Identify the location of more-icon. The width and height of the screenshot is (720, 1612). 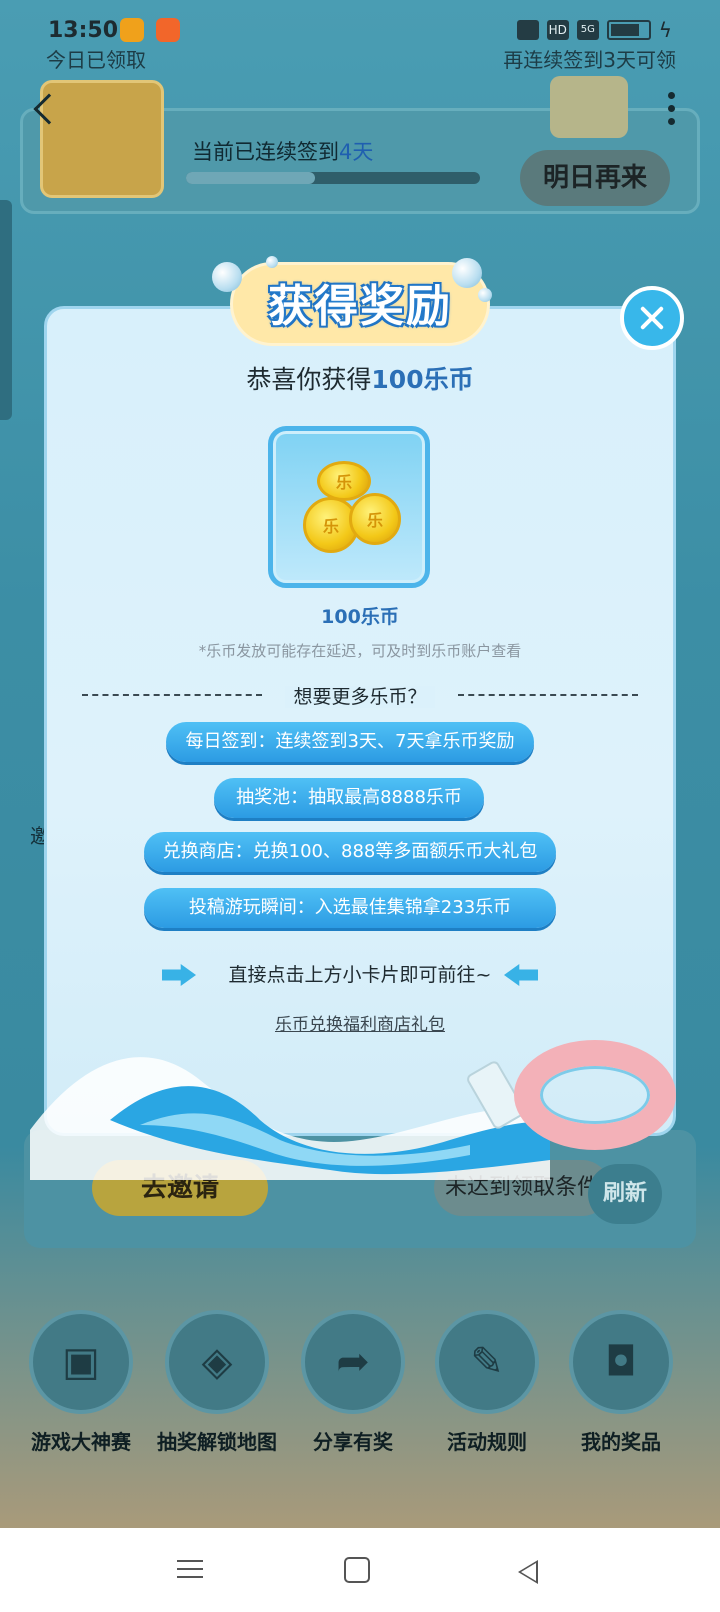
(672, 111).